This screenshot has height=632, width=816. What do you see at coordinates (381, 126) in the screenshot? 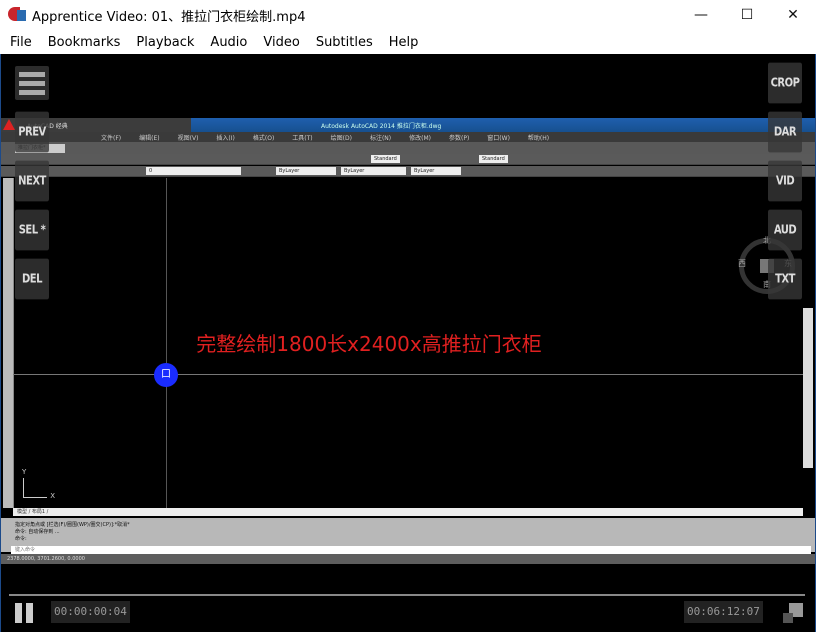
I see `cad-app-title: Autodesk AutoCAD 2014 推拉门衣柜.dwg` at bounding box center [381, 126].